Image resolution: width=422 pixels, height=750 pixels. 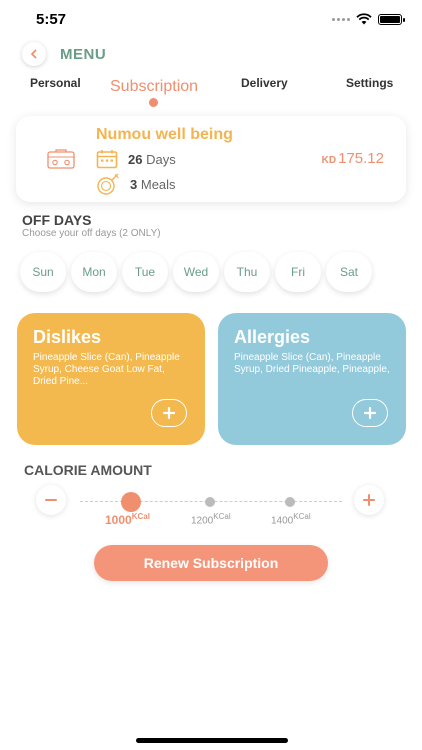 I want to click on calorie-option-1400-dot, so click(x=290, y=502).